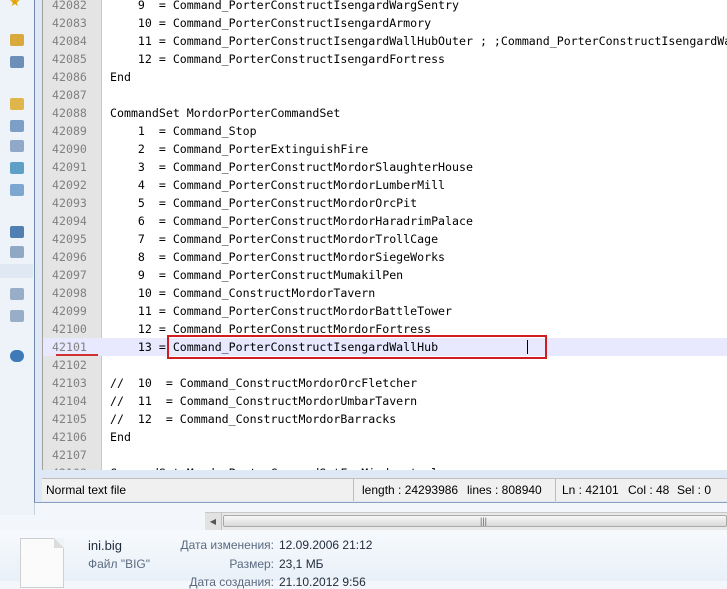  What do you see at coordinates (69, 203) in the screenshot?
I see `line-number: 42093` at bounding box center [69, 203].